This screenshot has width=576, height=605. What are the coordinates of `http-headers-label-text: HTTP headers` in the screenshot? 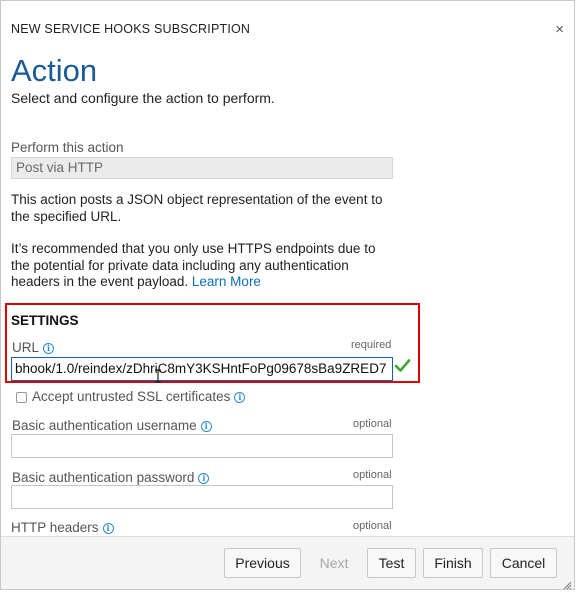 It's located at (55, 527).